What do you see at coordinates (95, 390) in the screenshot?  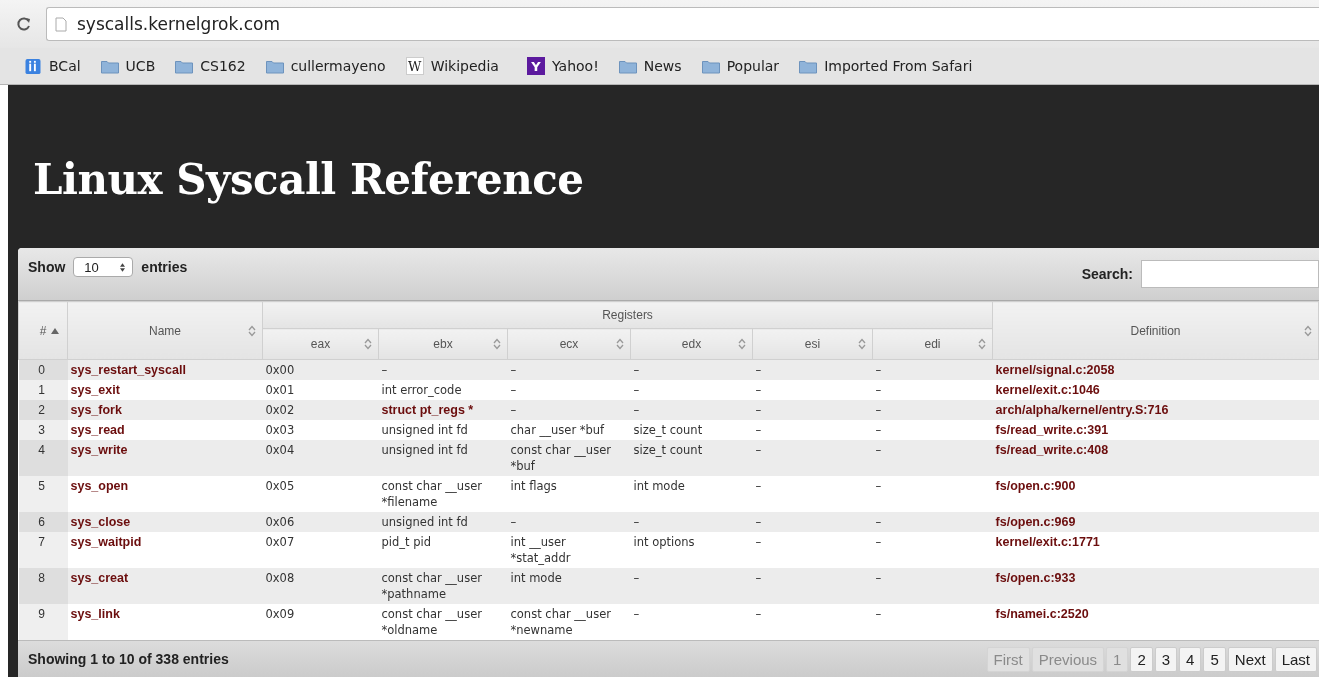 I see `syscall-link: sys_exit` at bounding box center [95, 390].